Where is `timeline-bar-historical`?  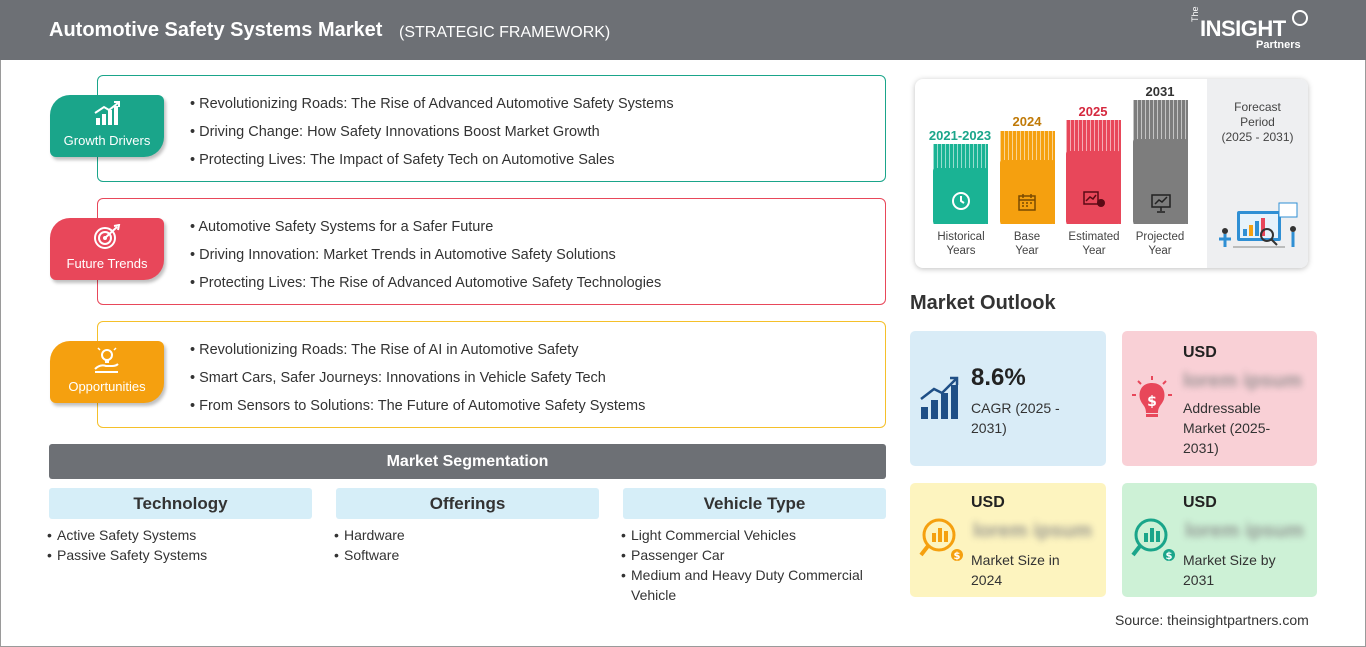
timeline-bar-historical is located at coordinates (960, 184).